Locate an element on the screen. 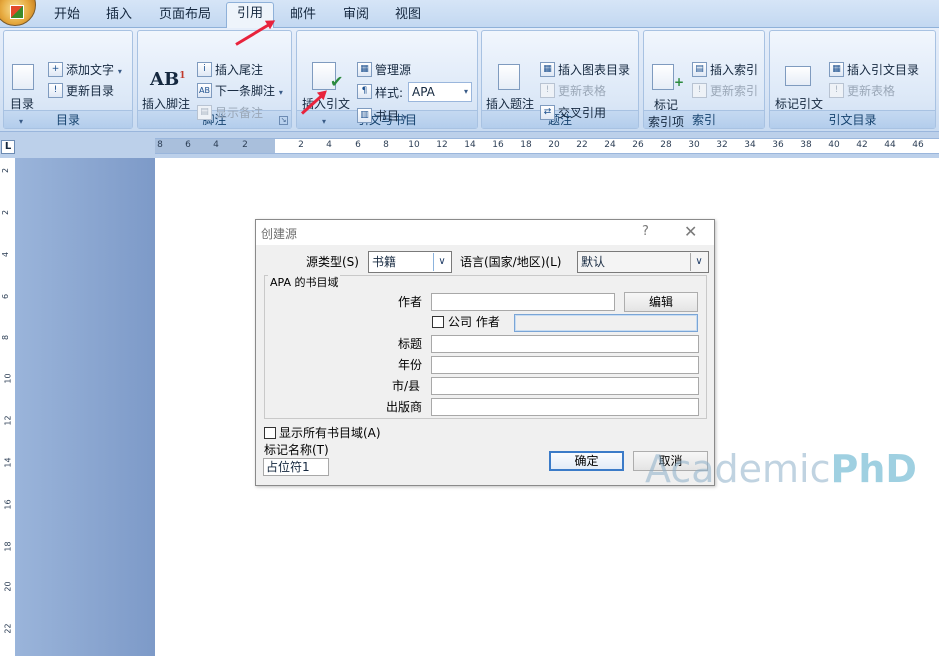 The height and width of the screenshot is (656, 939). update-table-button: 更新表格 is located at coordinates (582, 91).